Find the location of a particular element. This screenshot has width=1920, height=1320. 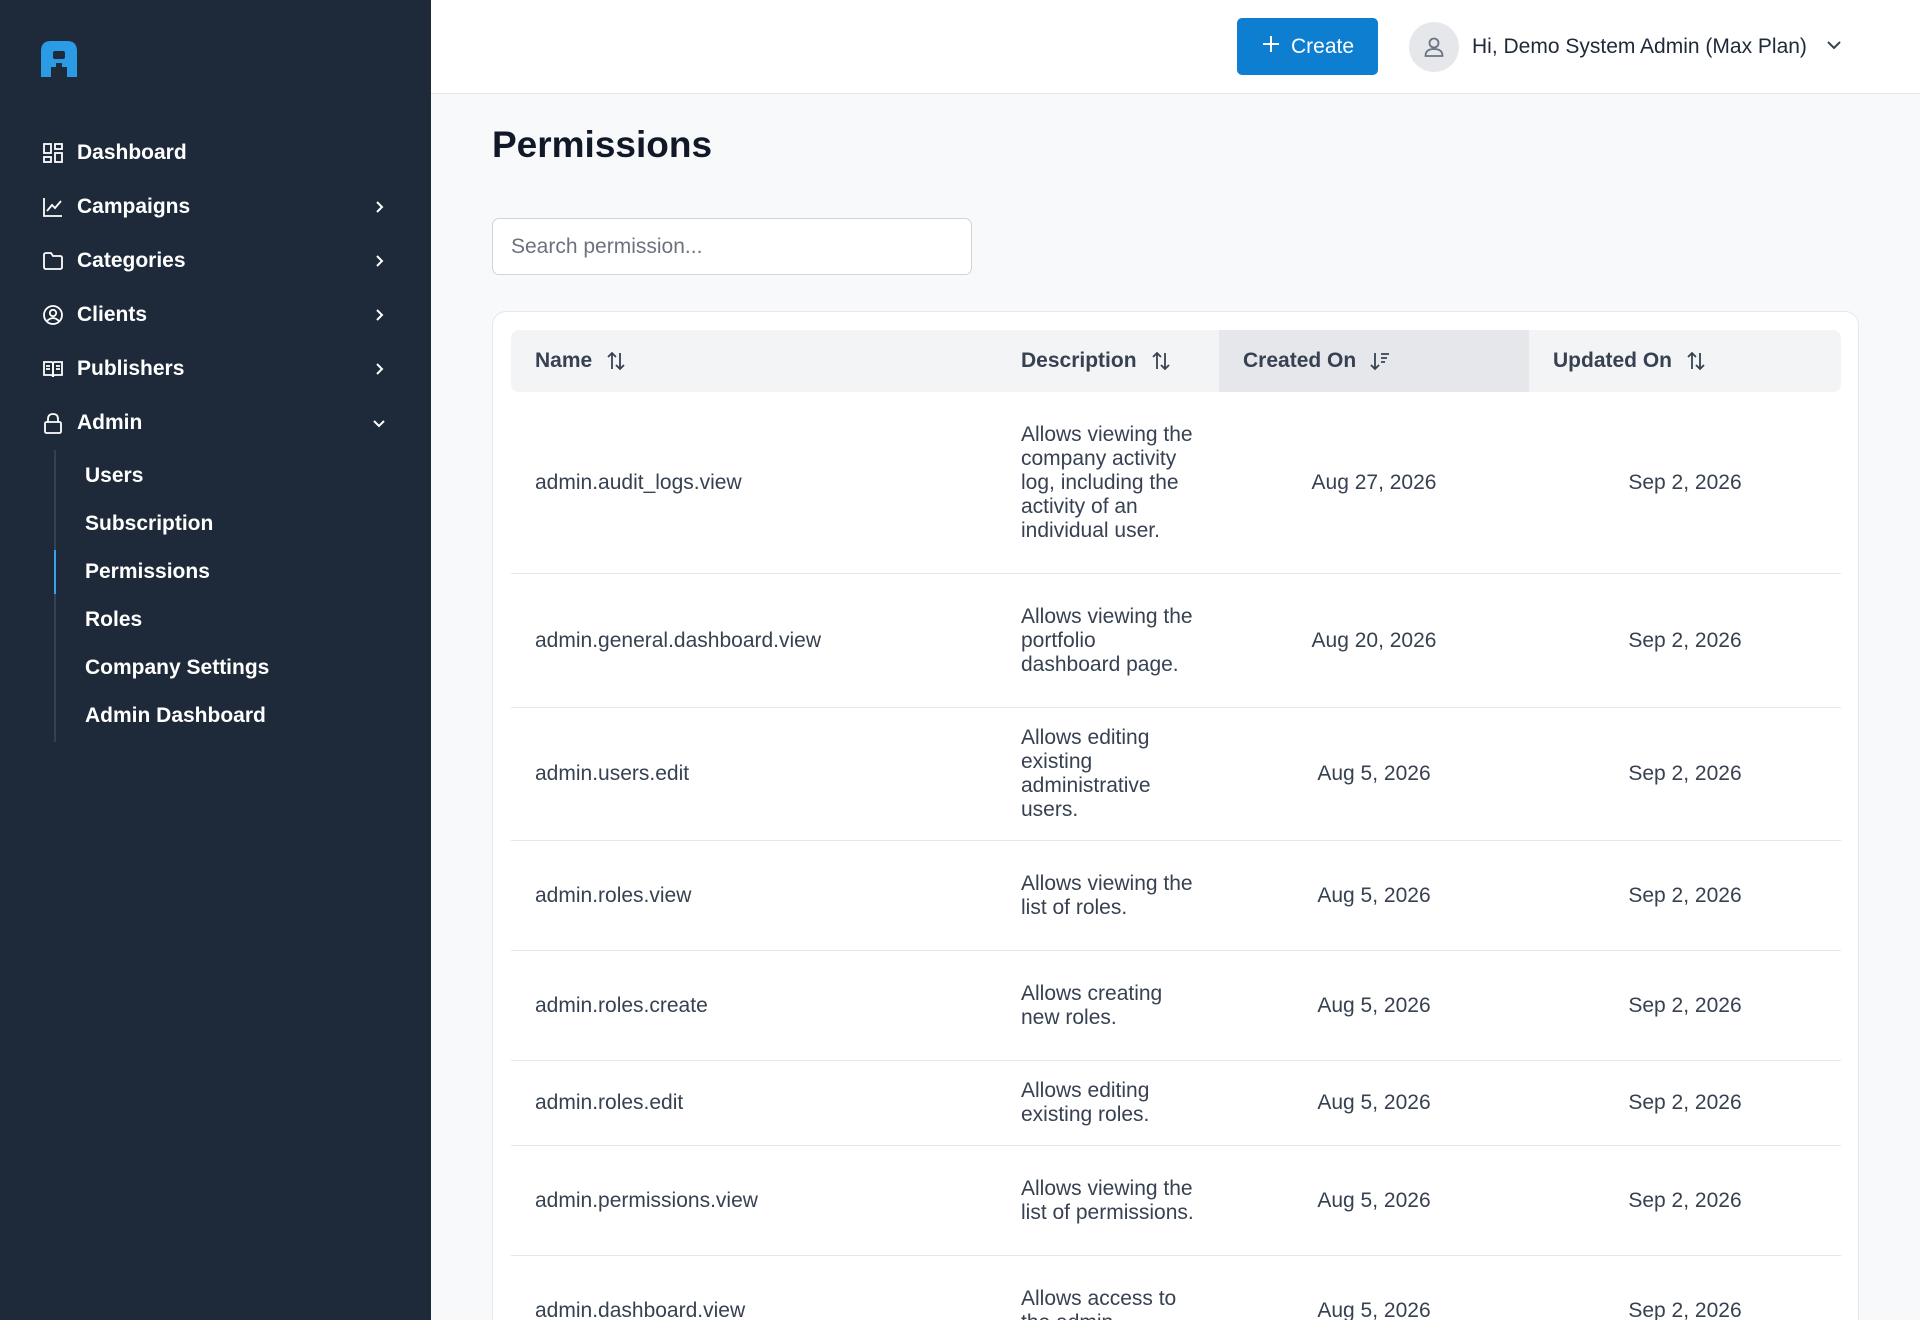

cell-created-on: Aug 27, 2026 is located at coordinates (1374, 482).